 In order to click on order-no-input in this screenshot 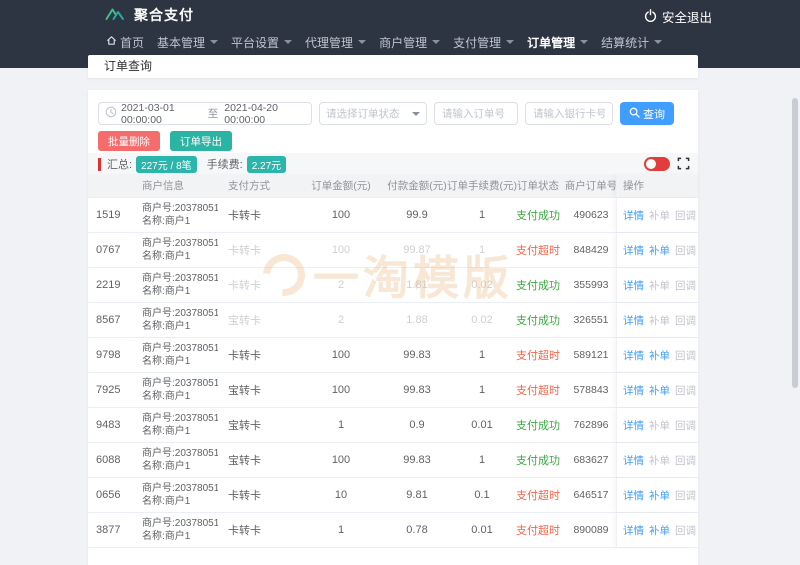, I will do `click(476, 113)`.